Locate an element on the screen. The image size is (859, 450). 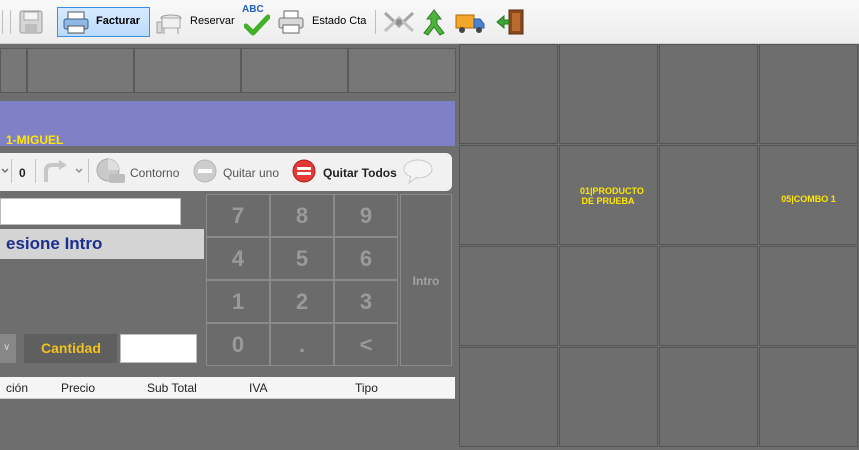
exit-door-icon is located at coordinates (511, 22).